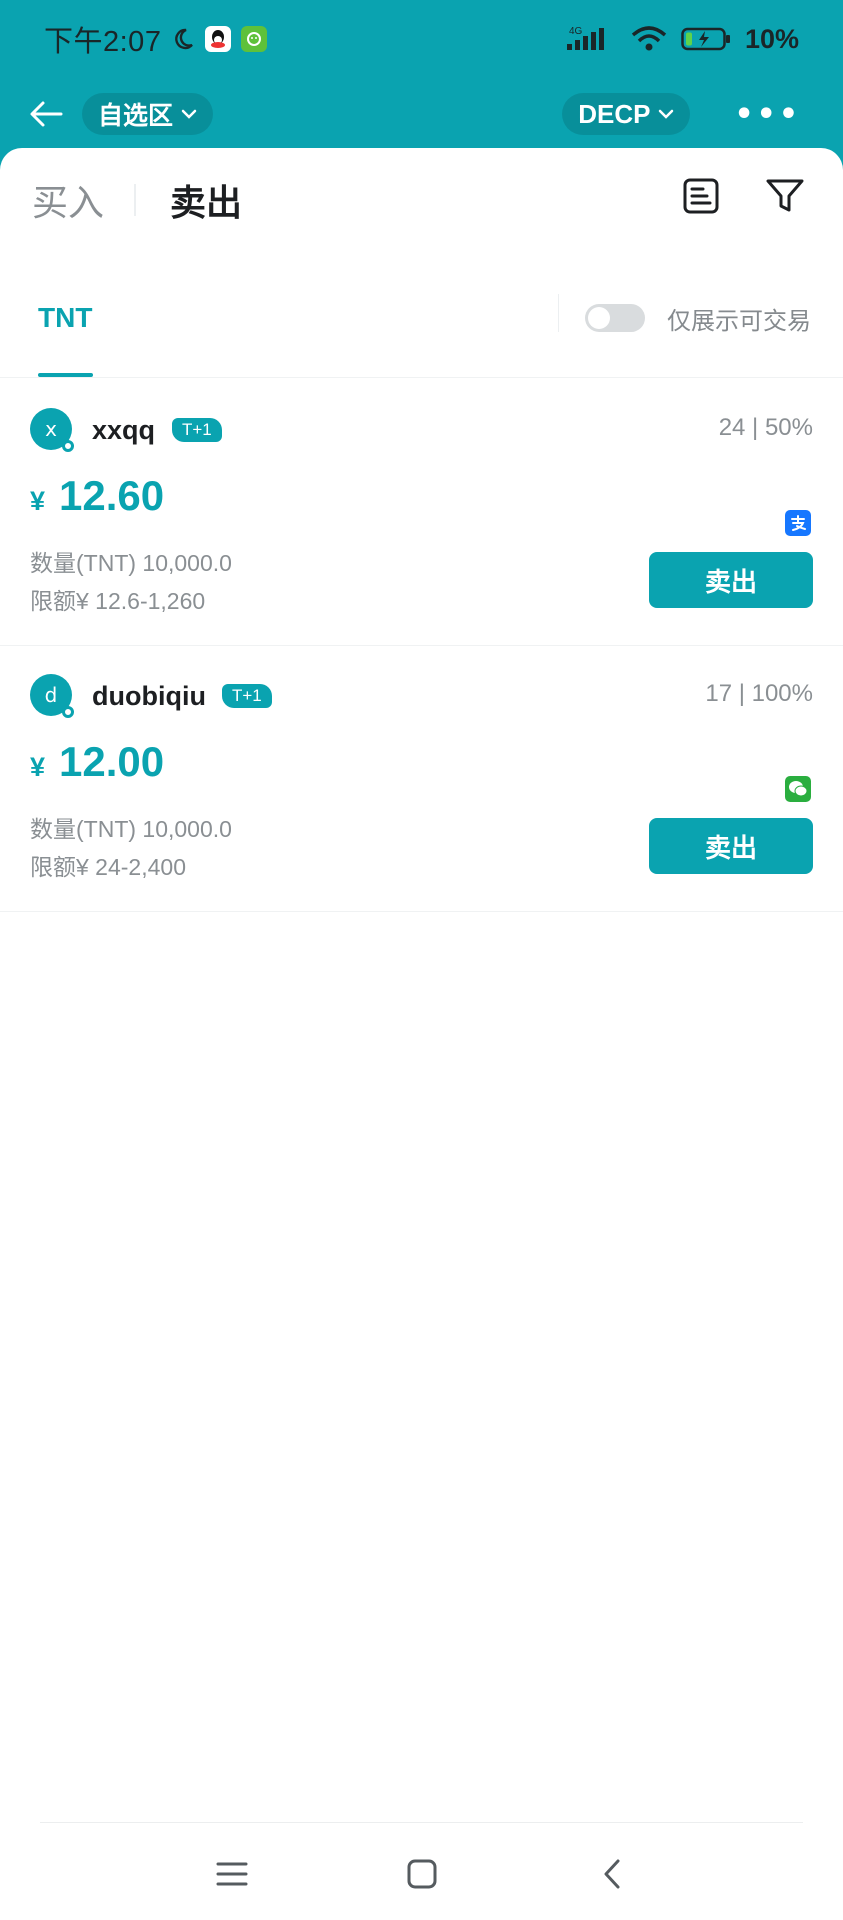 The image size is (843, 1920). Describe the element at coordinates (612, 1874) in the screenshot. I see `back-icon` at that location.